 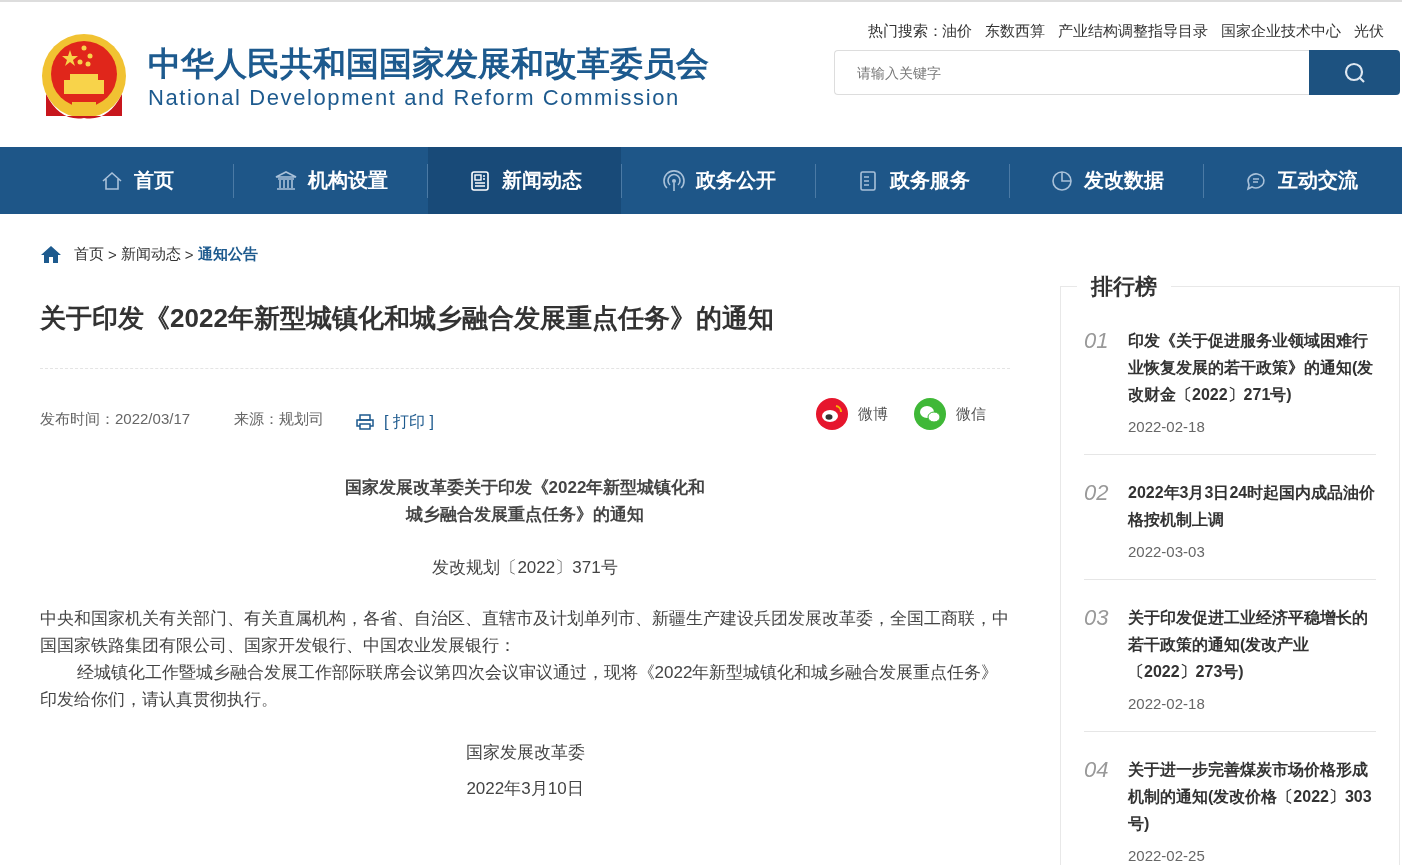 I want to click on nav-tab: 政务服务, so click(x=912, y=180).